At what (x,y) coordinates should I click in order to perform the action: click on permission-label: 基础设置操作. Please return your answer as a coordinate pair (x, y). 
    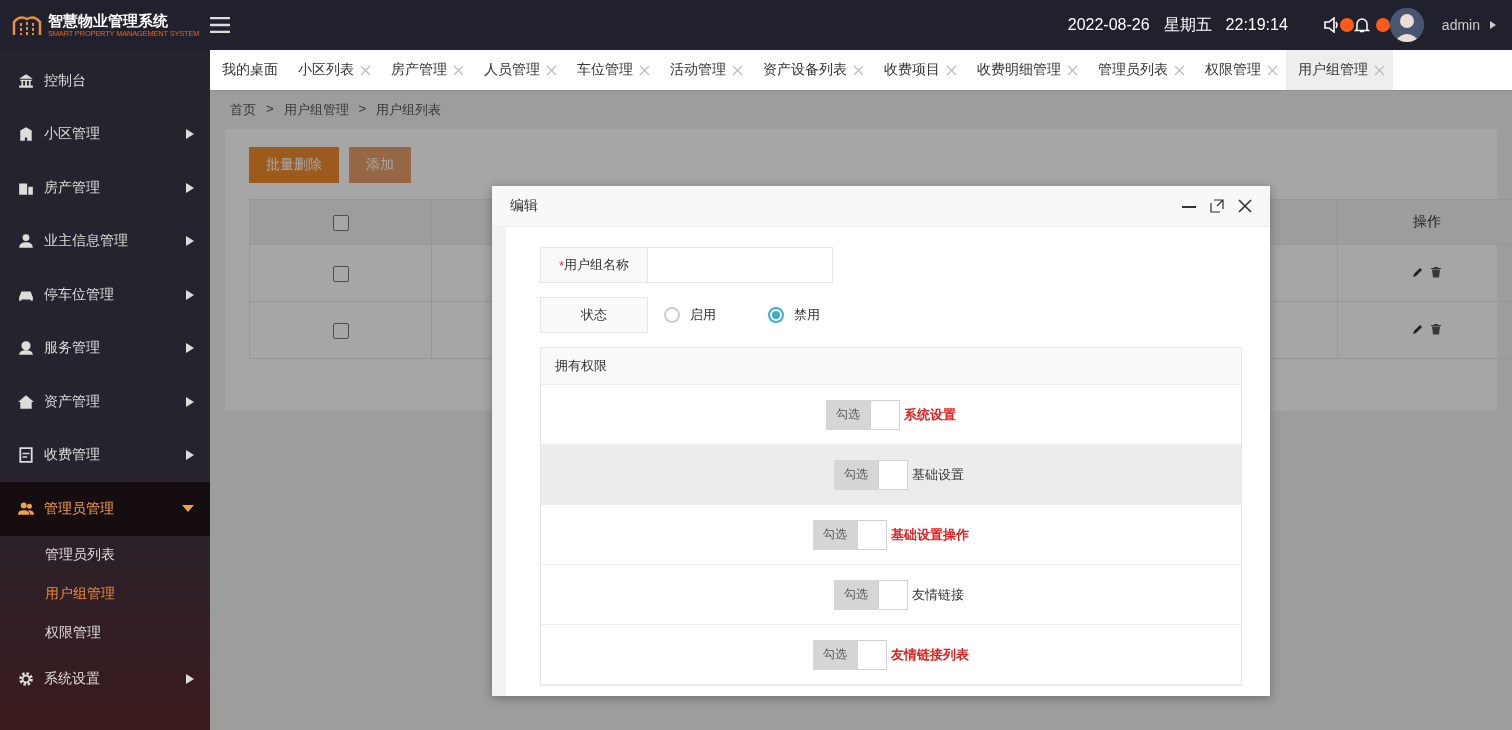
    Looking at the image, I should click on (930, 534).